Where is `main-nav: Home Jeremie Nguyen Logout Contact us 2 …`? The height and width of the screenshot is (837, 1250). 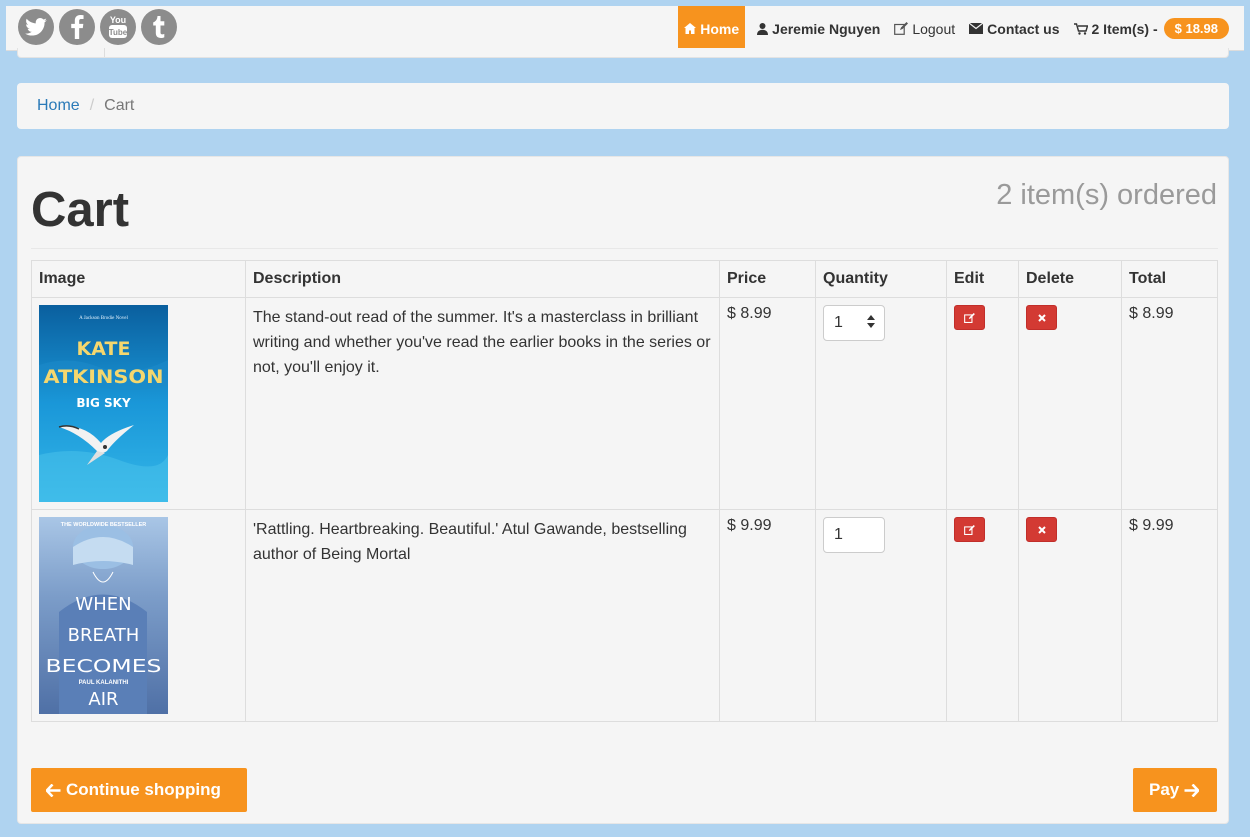
main-nav: Home Jeremie Nguyen Logout Contact us 2 … is located at coordinates (953, 28).